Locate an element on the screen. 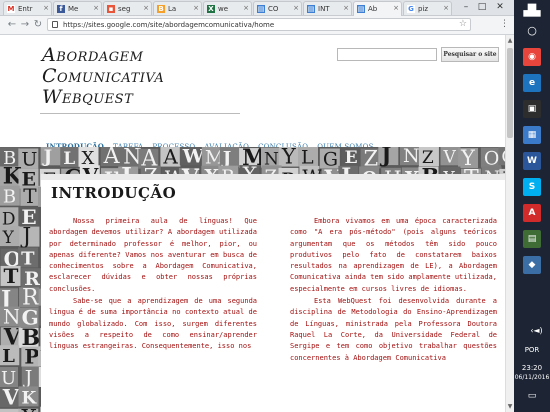 The height and width of the screenshot is (412, 550). calendar-icon: ▦ is located at coordinates (532, 135).